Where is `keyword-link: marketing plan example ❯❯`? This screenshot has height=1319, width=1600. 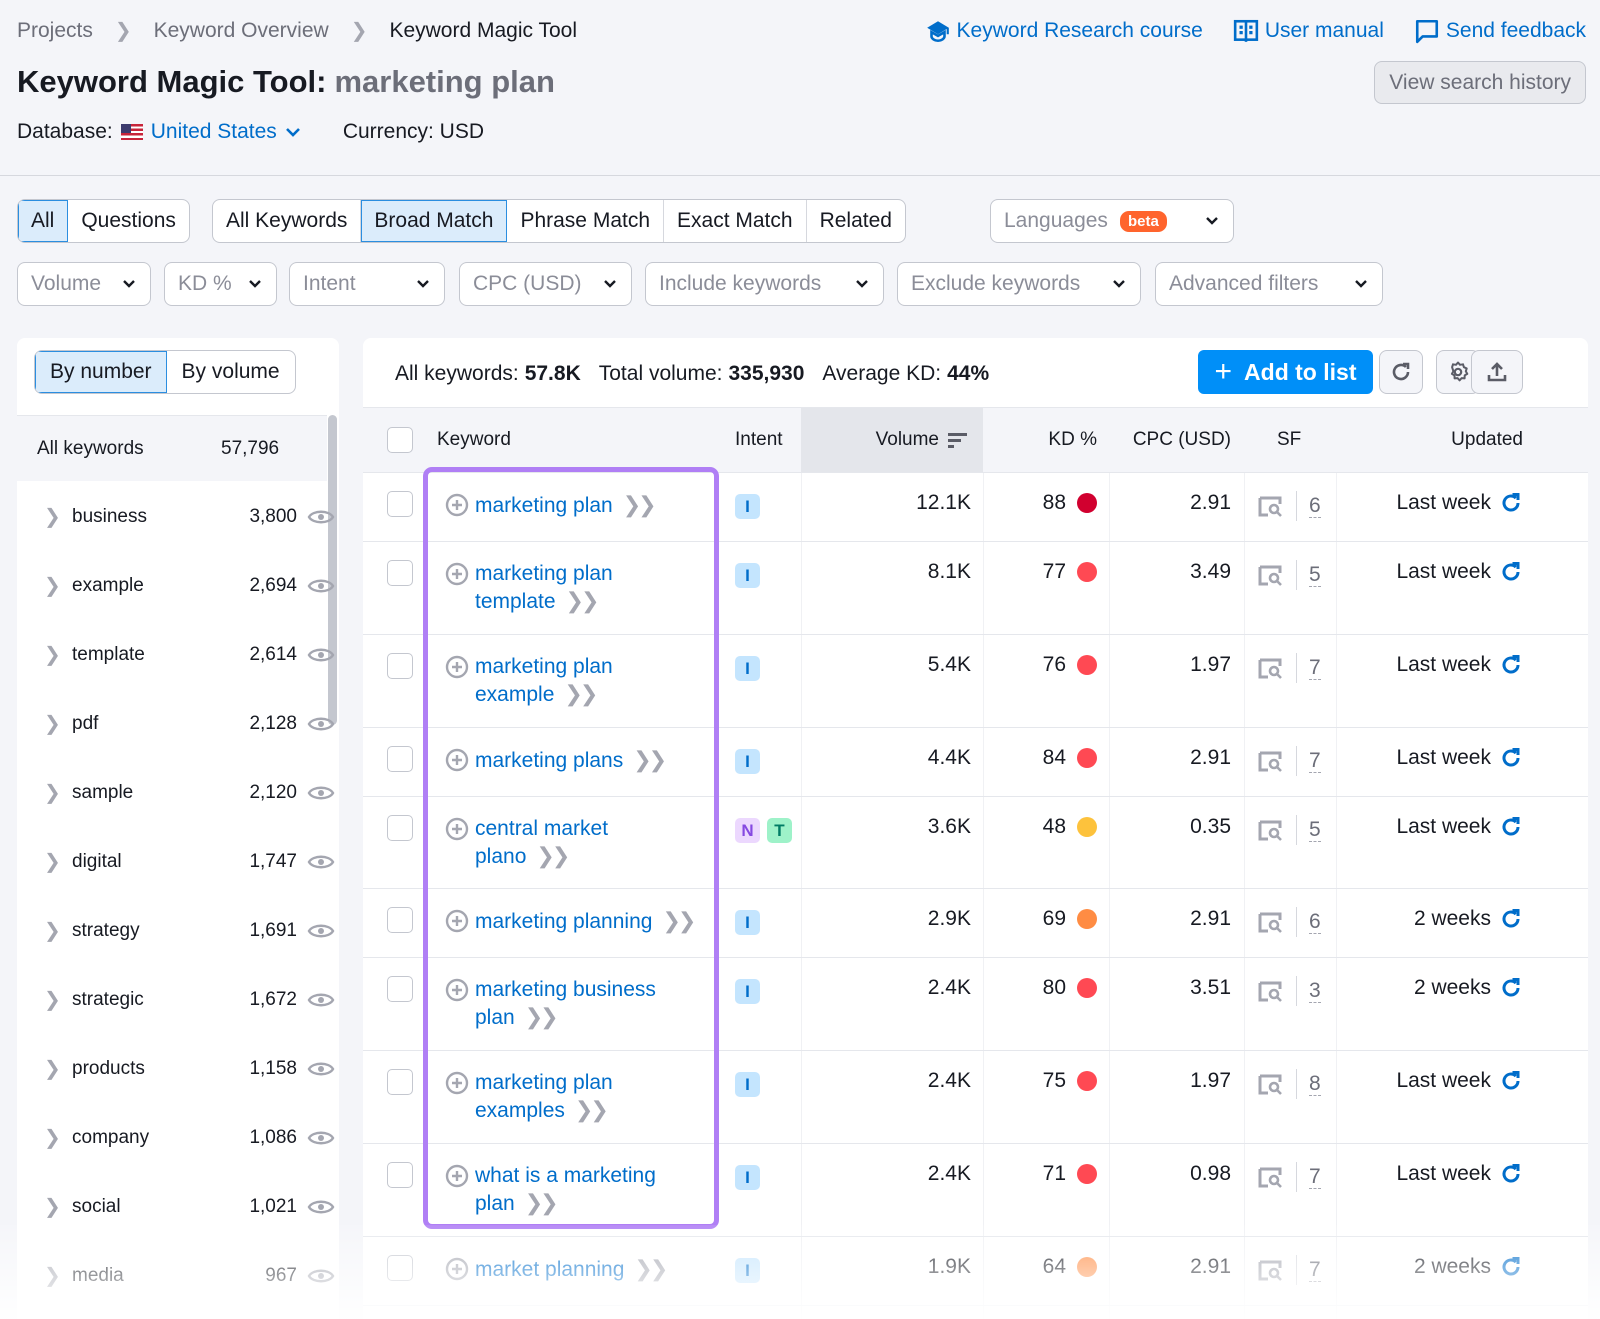
keyword-link: marketing plan example ❯❯ is located at coordinates (589, 680).